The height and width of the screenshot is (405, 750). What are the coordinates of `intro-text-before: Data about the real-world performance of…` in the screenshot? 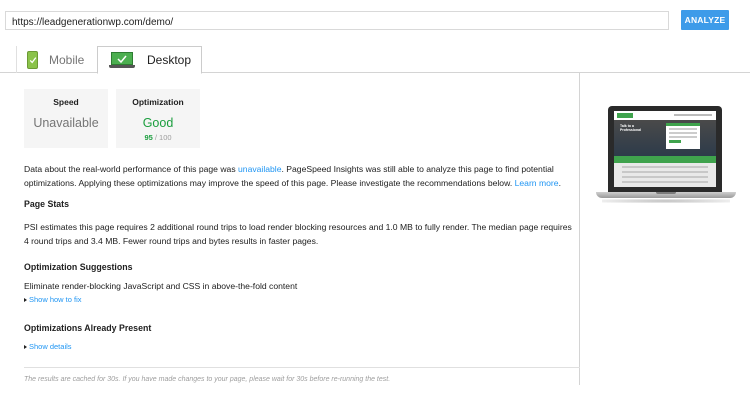 It's located at (131, 169).